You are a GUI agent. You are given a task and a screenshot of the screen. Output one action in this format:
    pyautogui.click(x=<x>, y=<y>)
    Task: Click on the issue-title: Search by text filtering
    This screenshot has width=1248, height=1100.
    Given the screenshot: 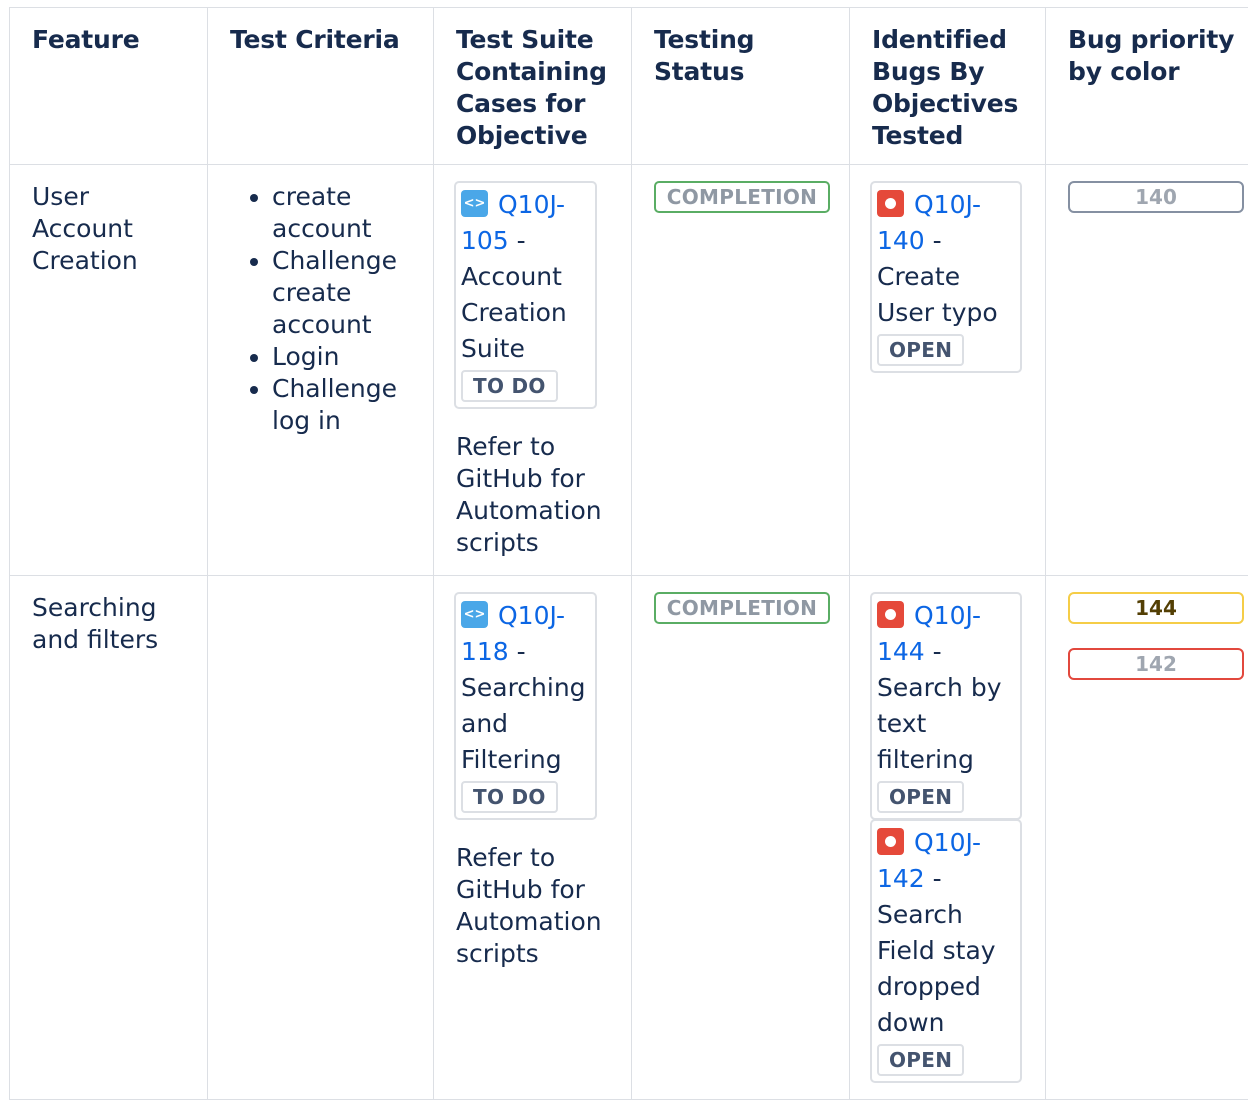 What is the action you would take?
    pyautogui.click(x=939, y=723)
    